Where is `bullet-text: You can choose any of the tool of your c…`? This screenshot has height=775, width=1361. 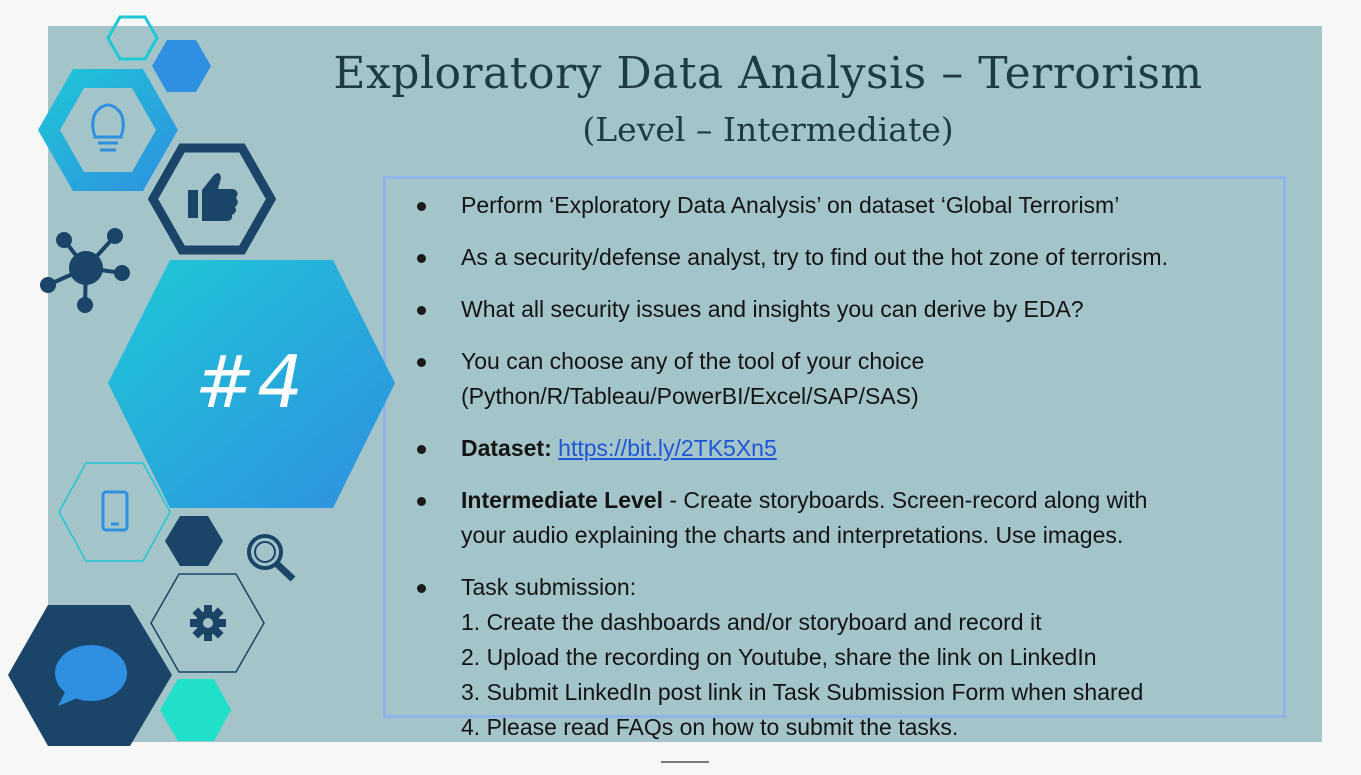 bullet-text: You can choose any of the tool of your c… is located at coordinates (693, 361).